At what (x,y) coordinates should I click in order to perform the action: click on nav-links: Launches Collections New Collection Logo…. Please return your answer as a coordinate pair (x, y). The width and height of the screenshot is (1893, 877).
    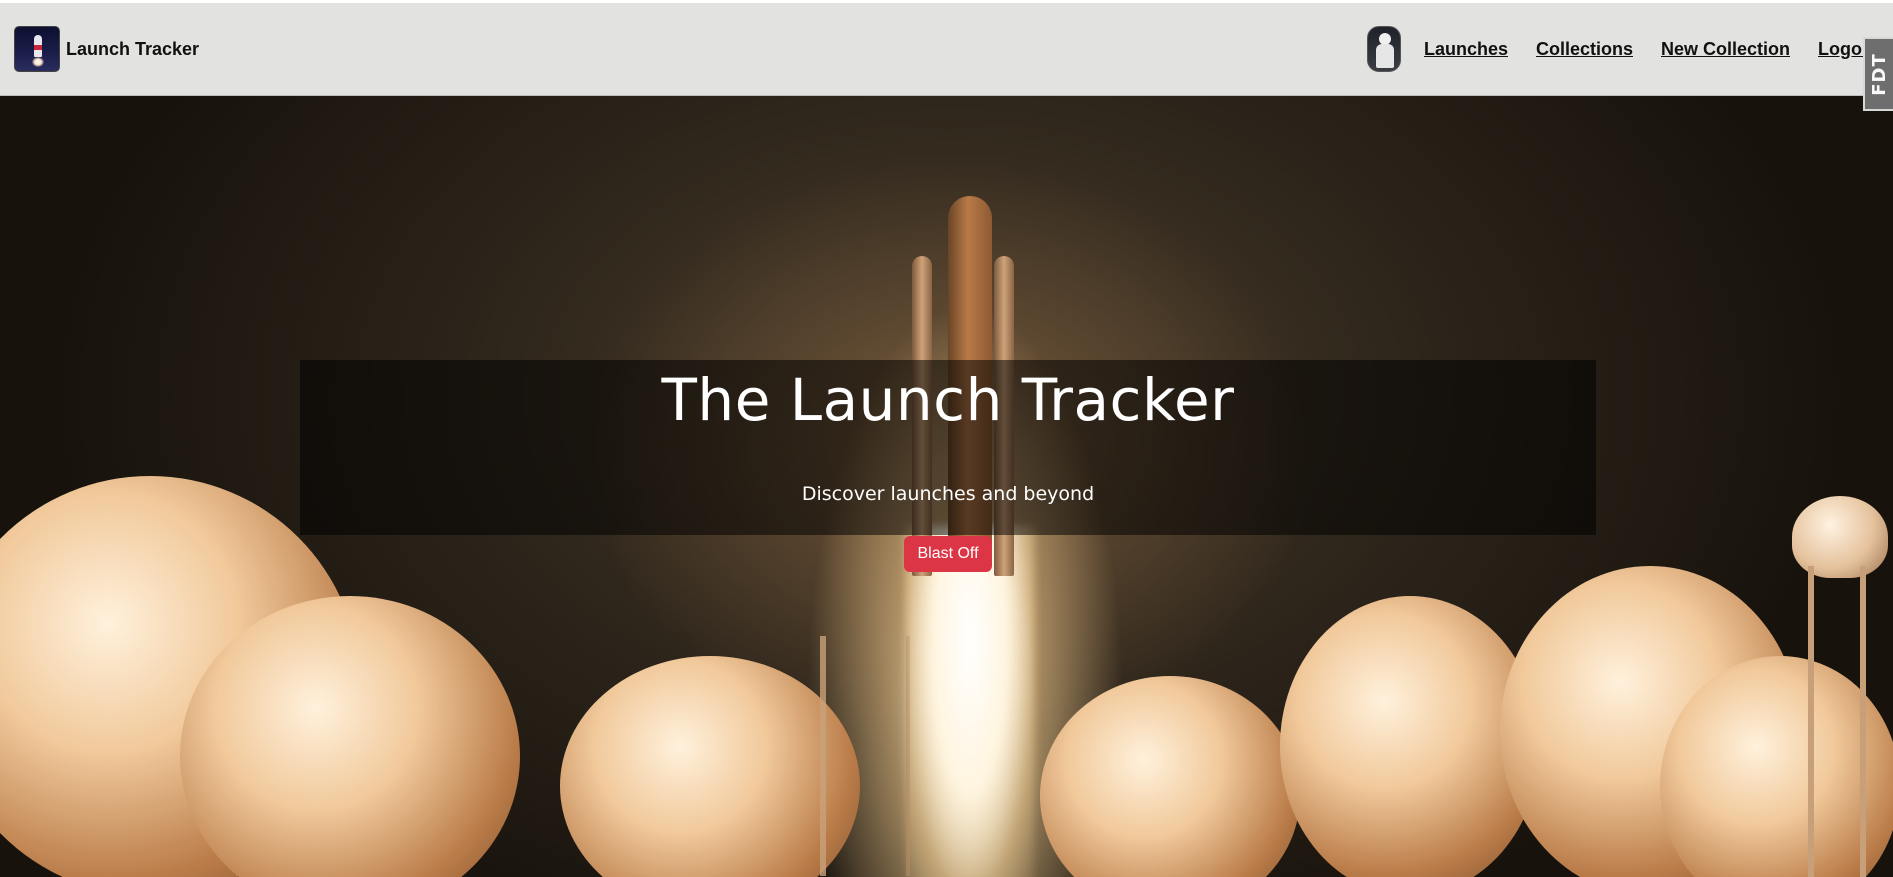
    Looking at the image, I should click on (1622, 49).